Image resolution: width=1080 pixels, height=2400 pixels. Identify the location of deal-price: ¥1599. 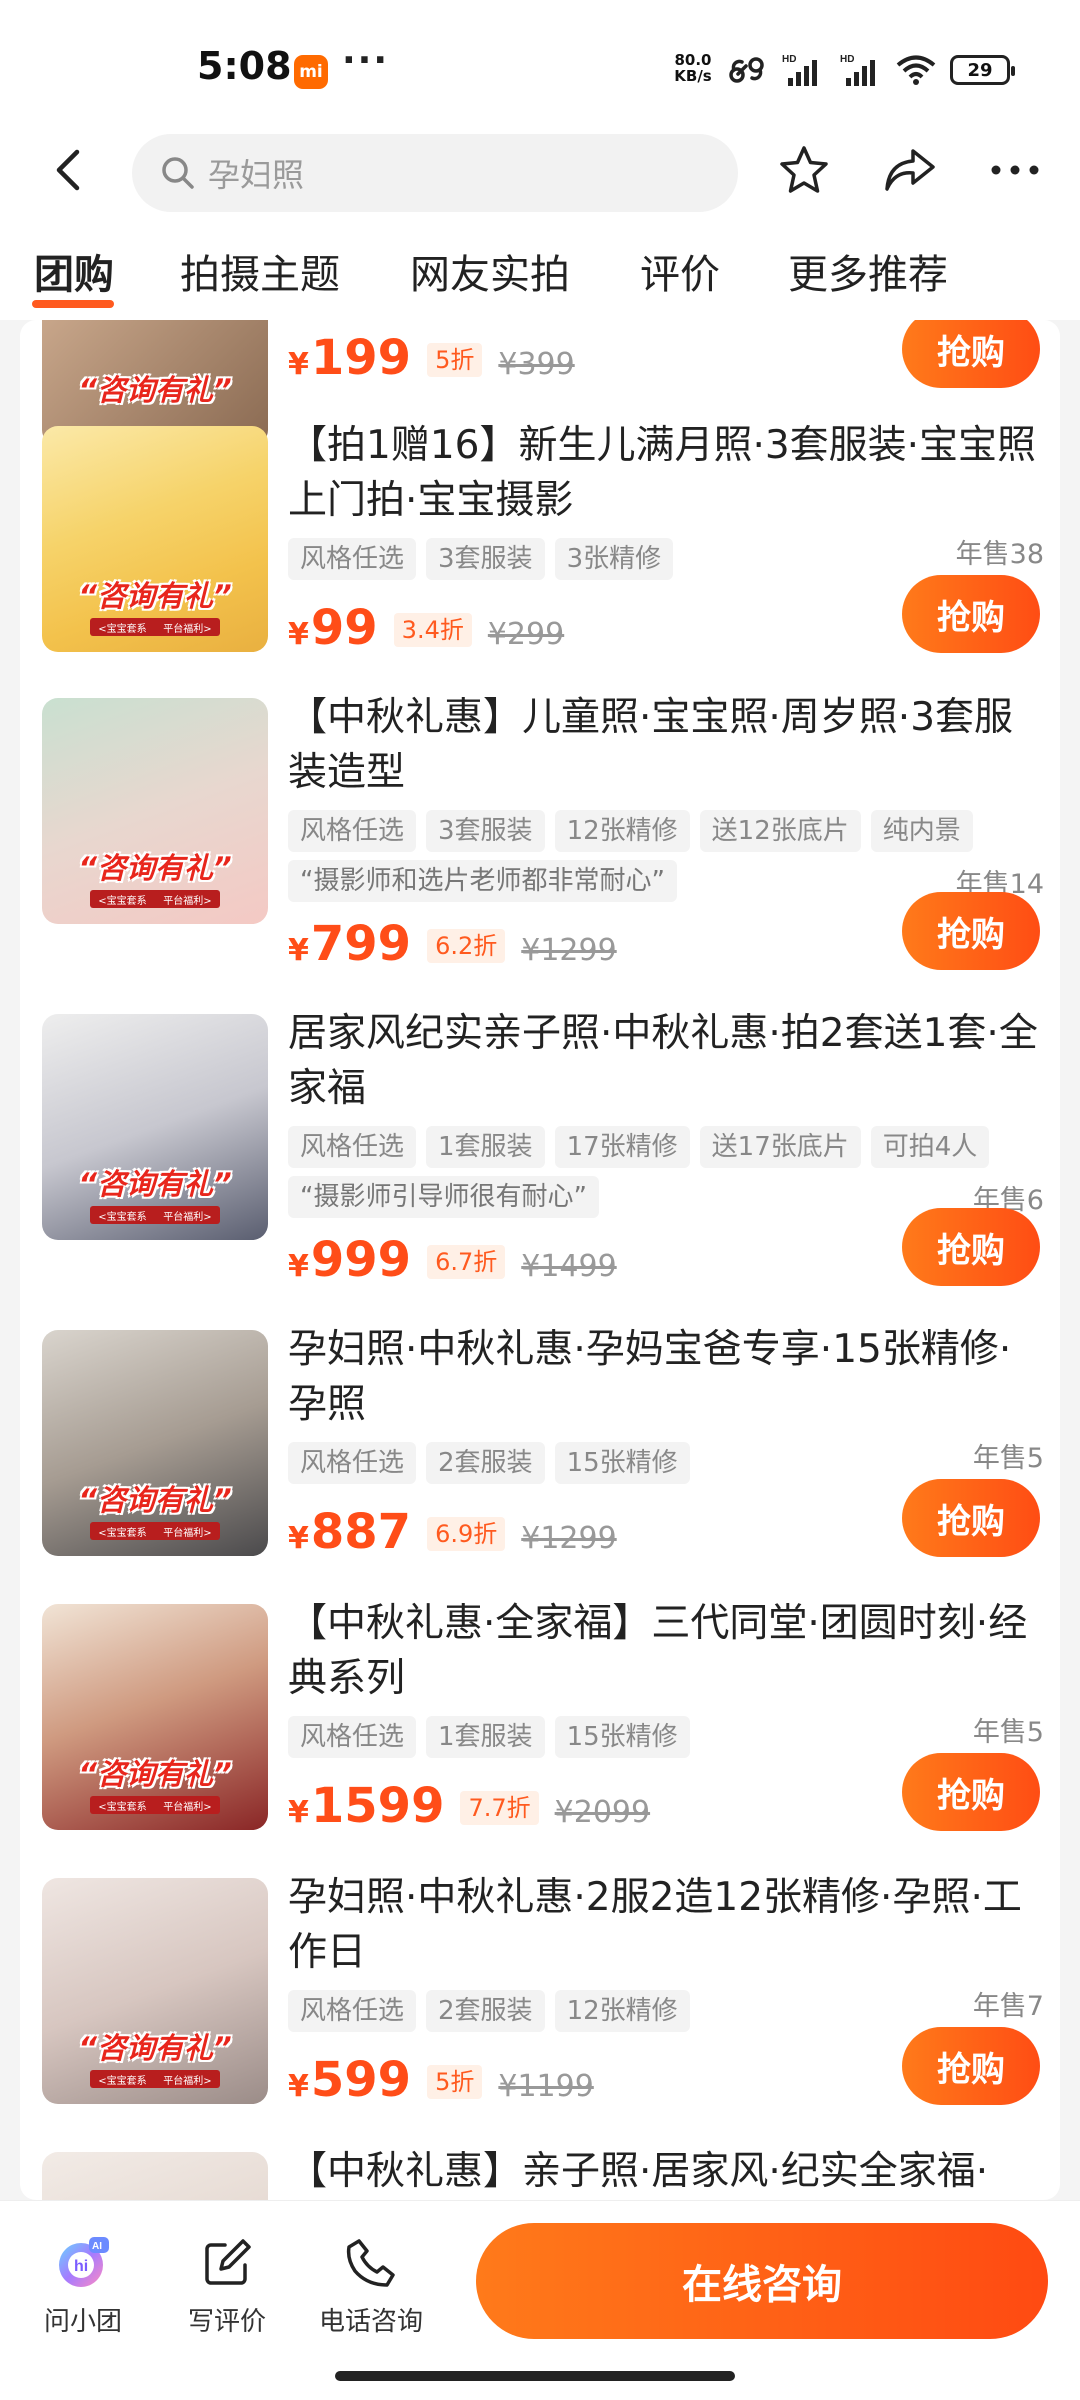
(366, 1806).